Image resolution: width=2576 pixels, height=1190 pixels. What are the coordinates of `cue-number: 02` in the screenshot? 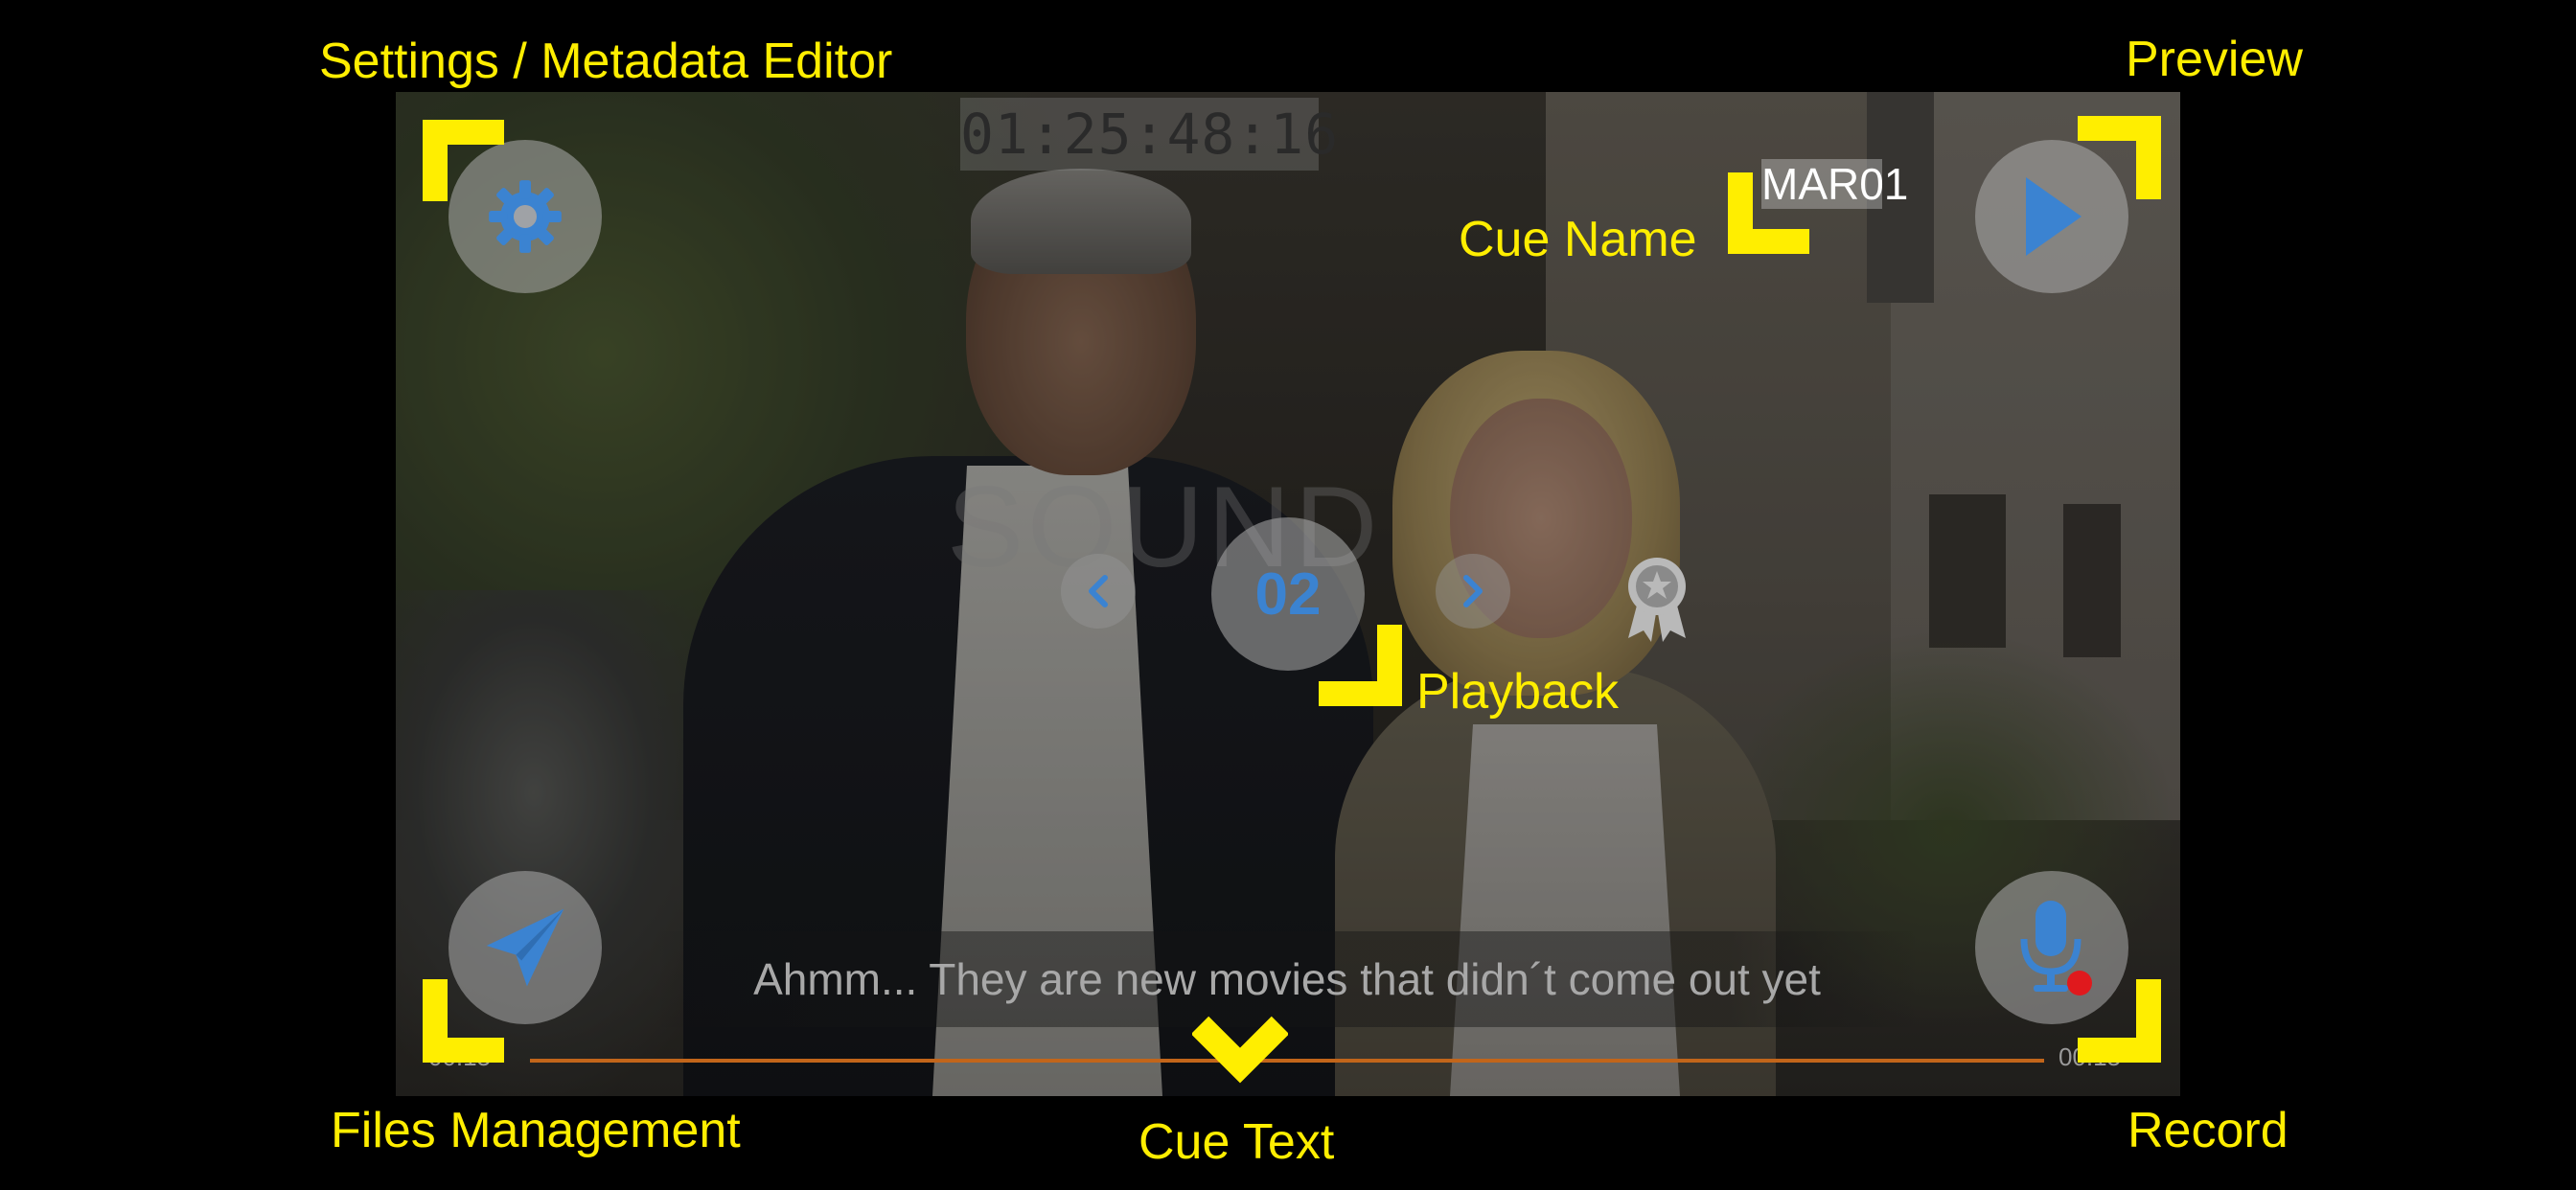 It's located at (1288, 594).